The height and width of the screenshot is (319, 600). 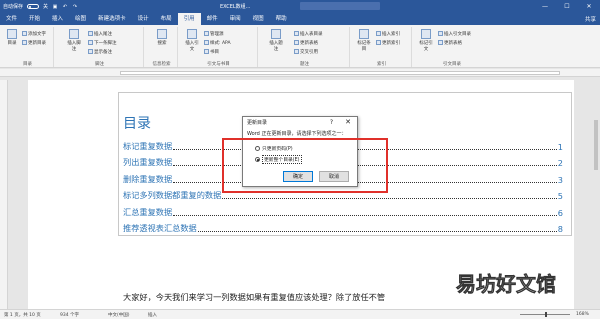 I want to click on update-toc-button: 更新目录, so click(x=34, y=43).